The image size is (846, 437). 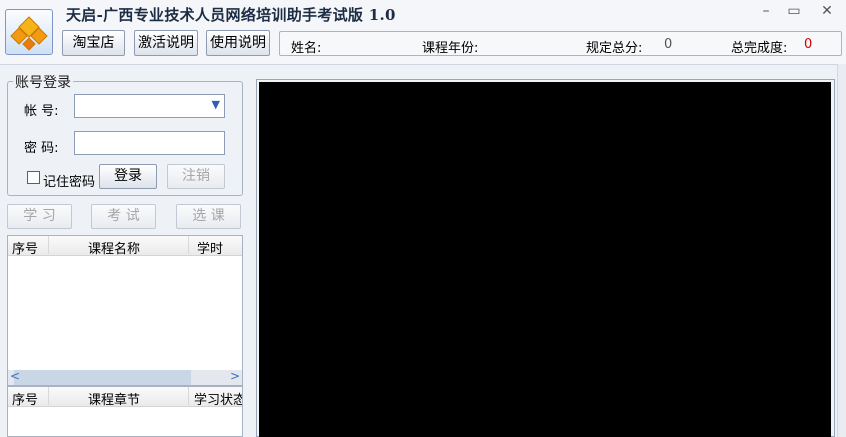 What do you see at coordinates (69, 180) in the screenshot?
I see `remember-password-label: 记住密码` at bounding box center [69, 180].